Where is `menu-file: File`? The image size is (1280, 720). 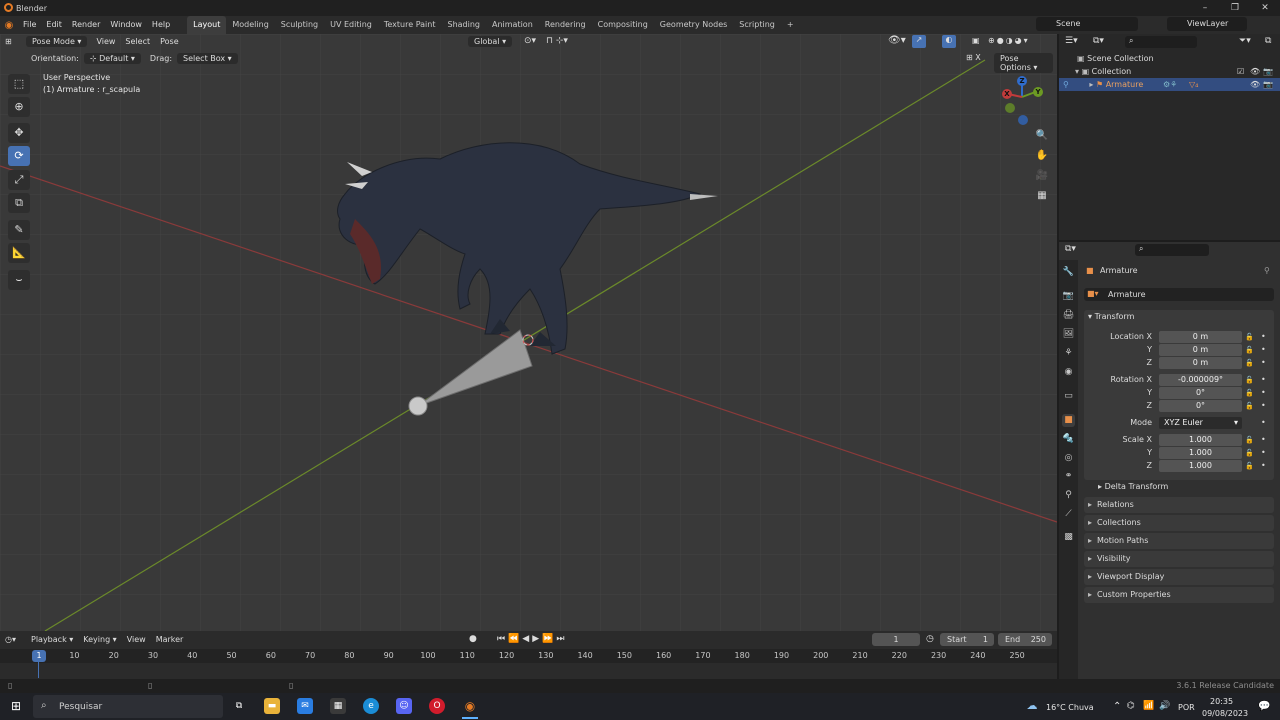
menu-file: File is located at coordinates (29, 25).